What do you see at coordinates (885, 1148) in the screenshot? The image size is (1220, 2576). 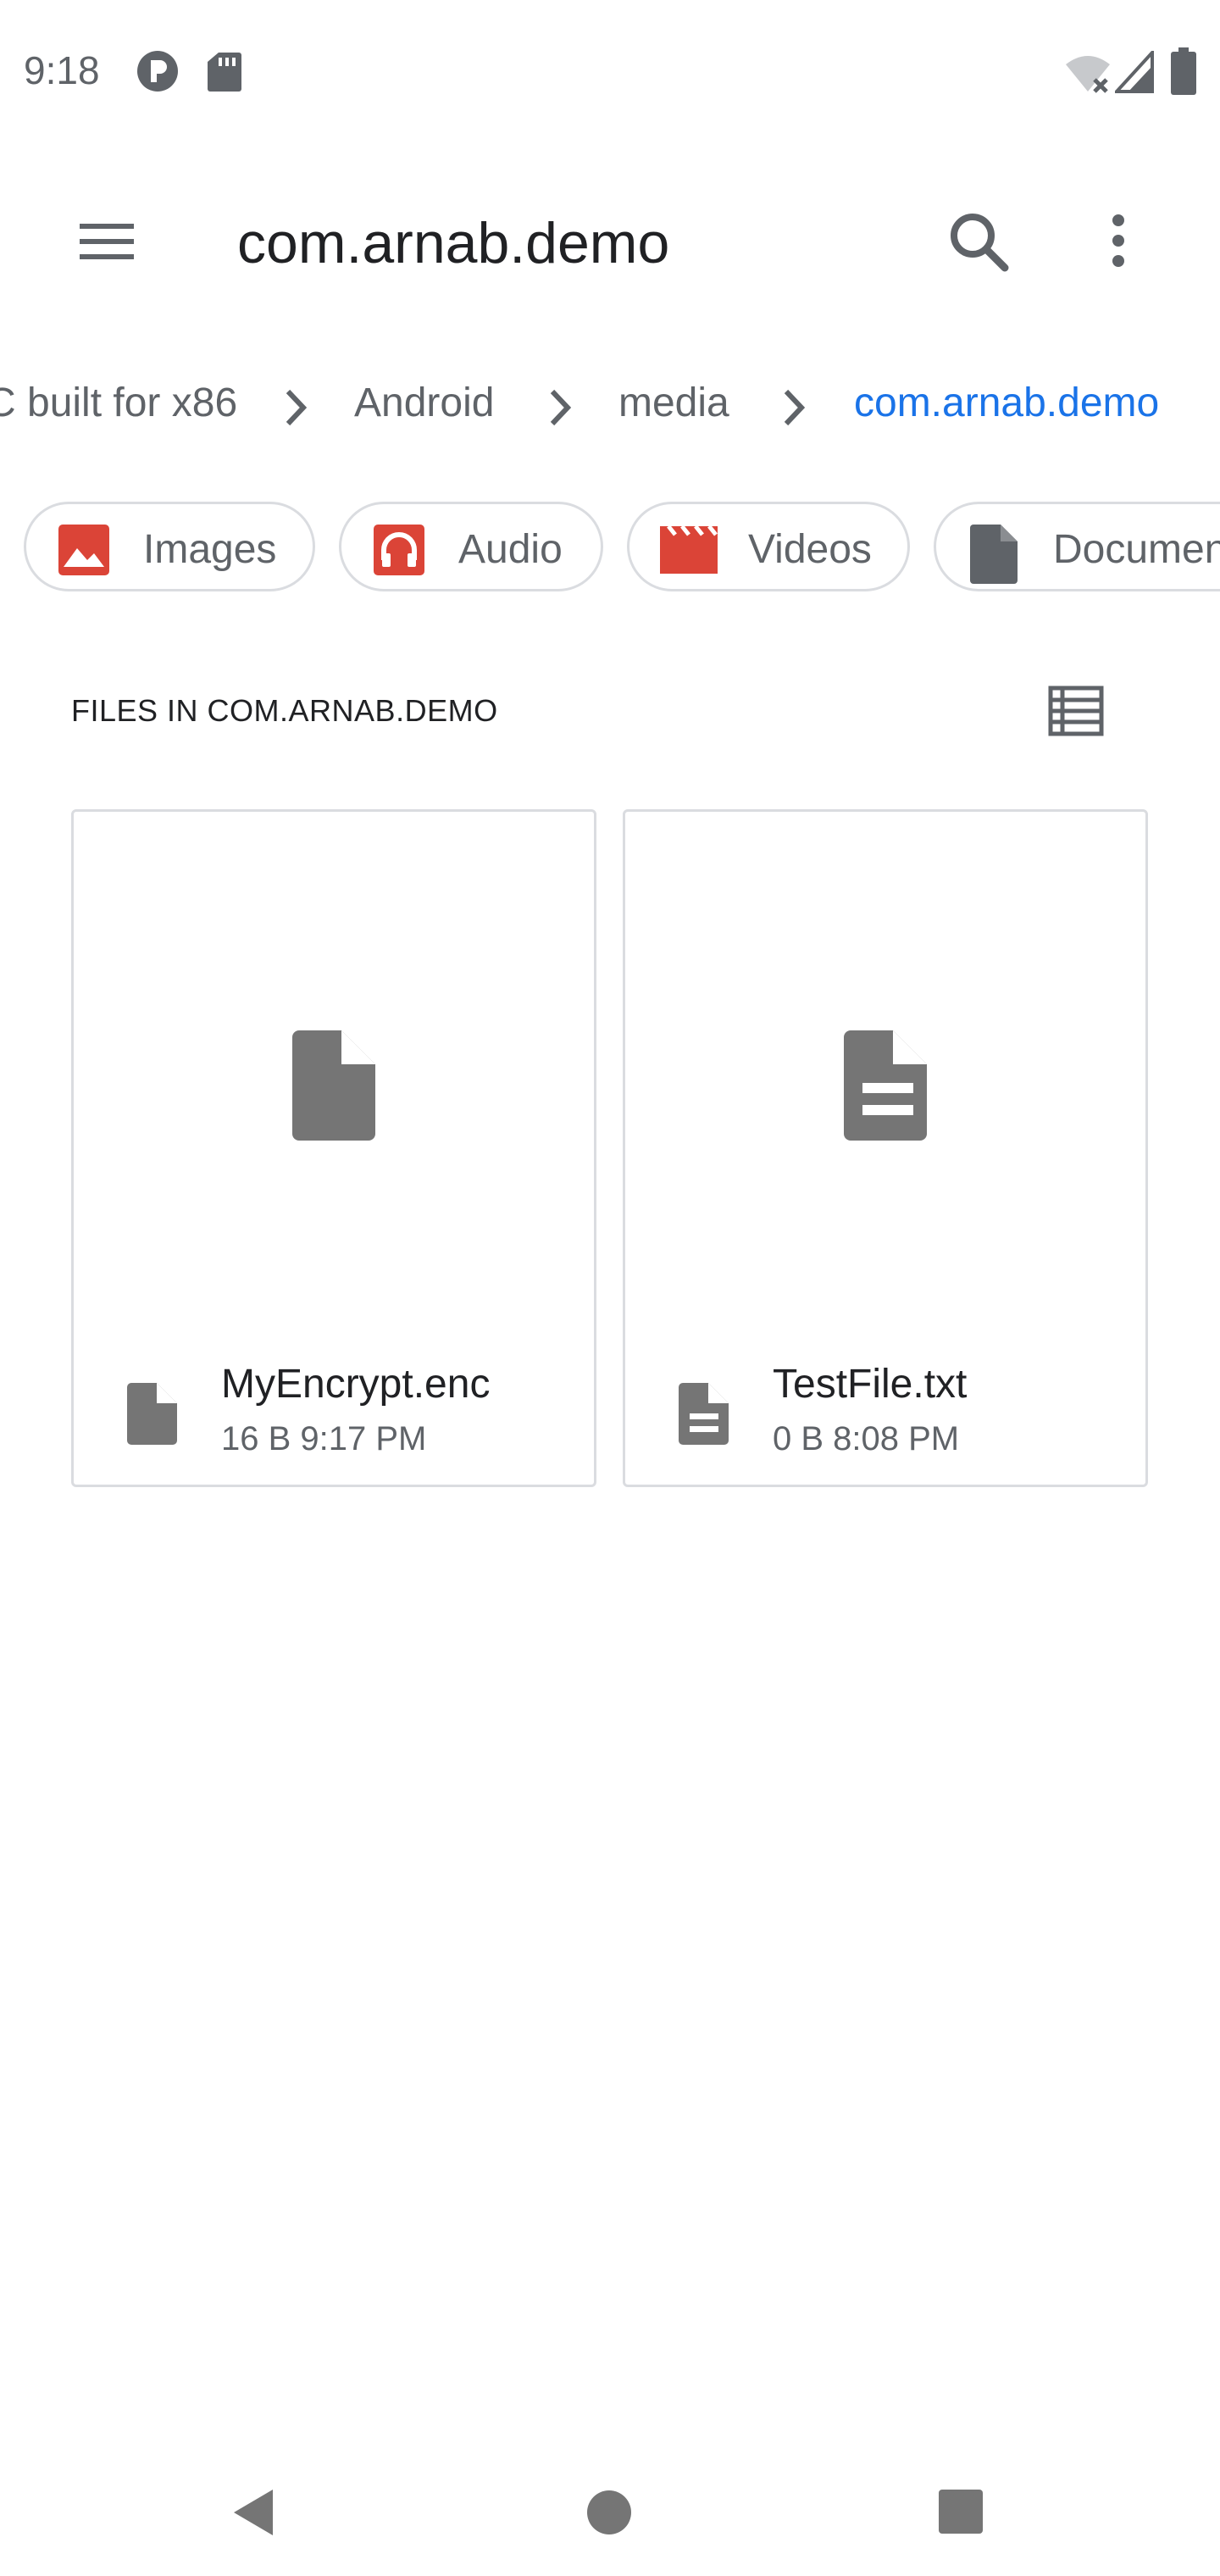 I see `file-card: TestFile.txt 0 B 8:08 PM` at bounding box center [885, 1148].